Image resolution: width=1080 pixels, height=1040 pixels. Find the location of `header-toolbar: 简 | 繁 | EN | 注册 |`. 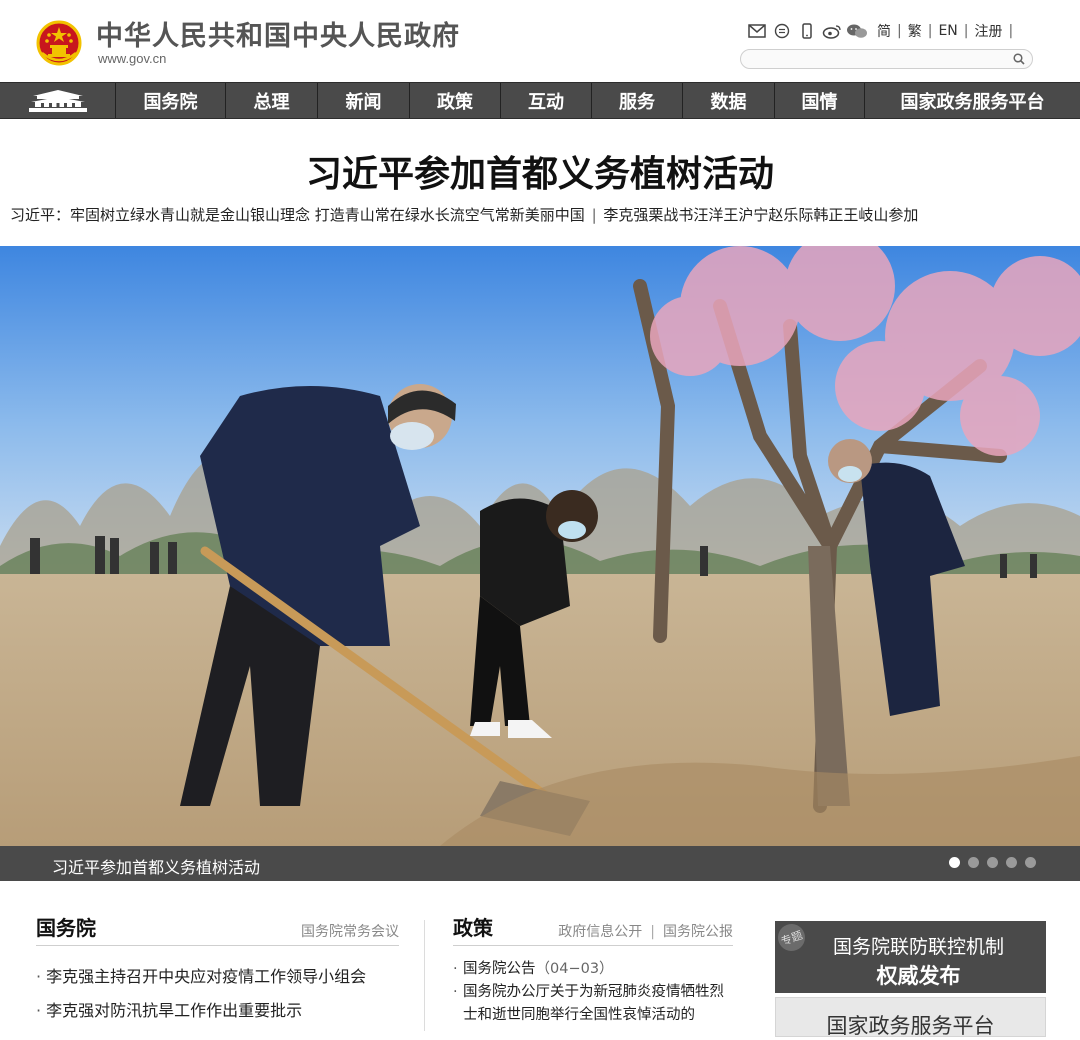

header-toolbar: 简 | 繁 | EN | 注册 | is located at coordinates (879, 31).